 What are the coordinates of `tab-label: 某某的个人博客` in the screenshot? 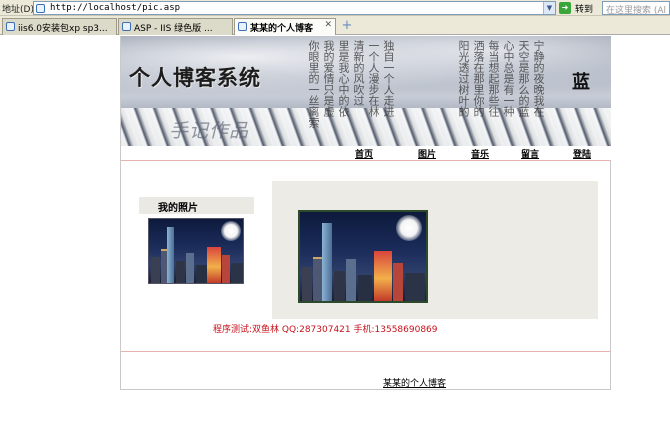 It's located at (282, 29).